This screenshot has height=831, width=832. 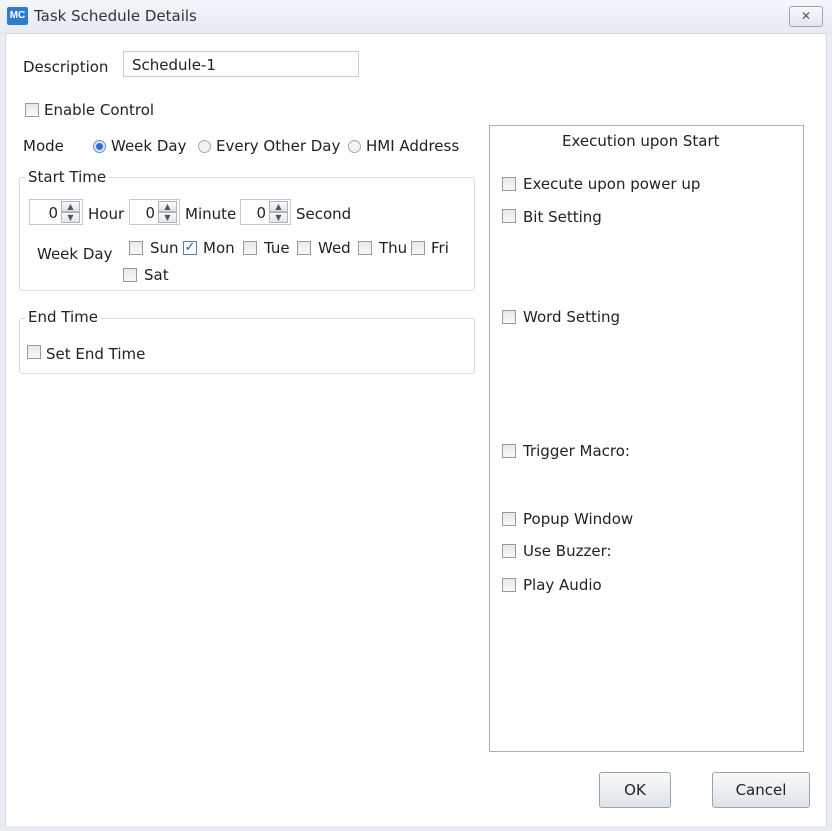 I want to click on end-time-title: End Time, so click(x=63, y=317).